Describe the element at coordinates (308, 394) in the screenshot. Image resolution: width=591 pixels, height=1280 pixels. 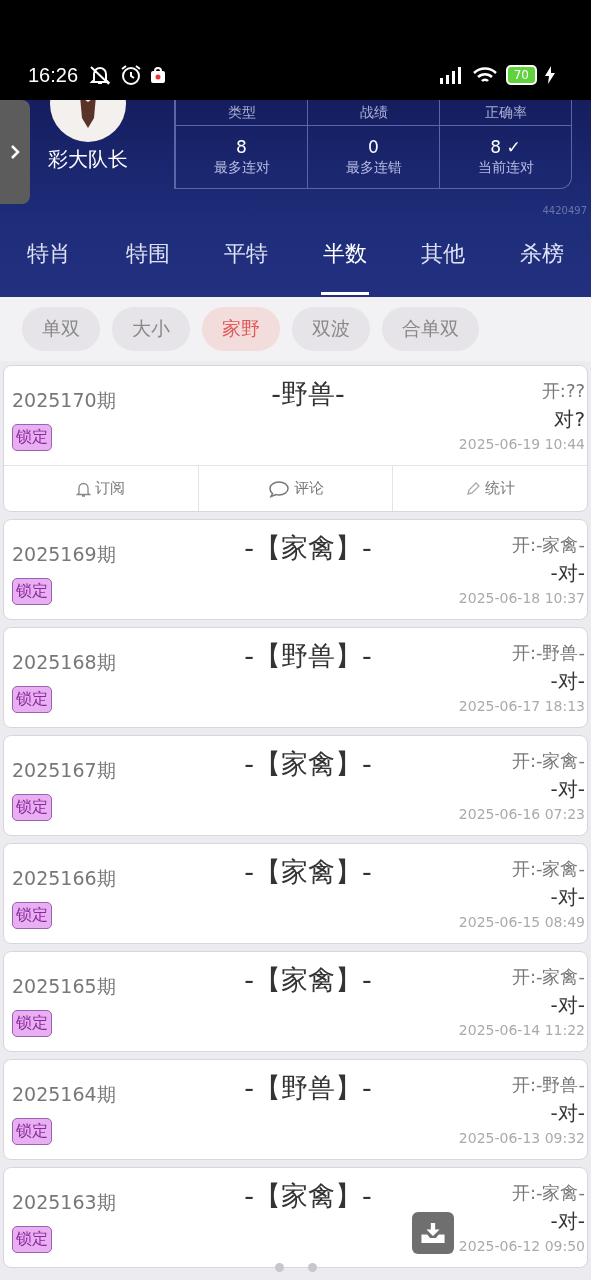
I see `prediction-text: -野兽-` at that location.